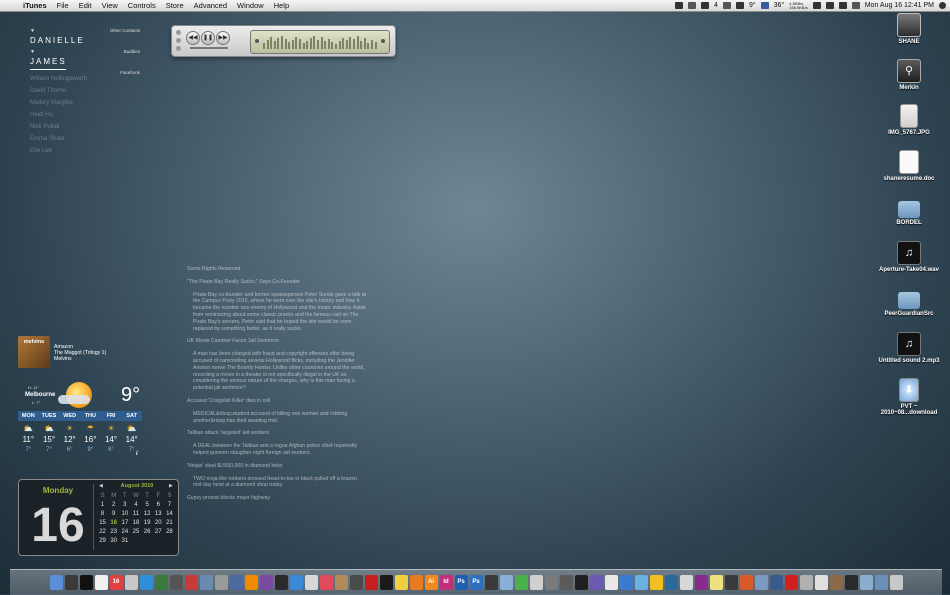 The height and width of the screenshot is (595, 950). Describe the element at coordinates (34, 352) in the screenshot. I see `album-art: melvins` at that location.